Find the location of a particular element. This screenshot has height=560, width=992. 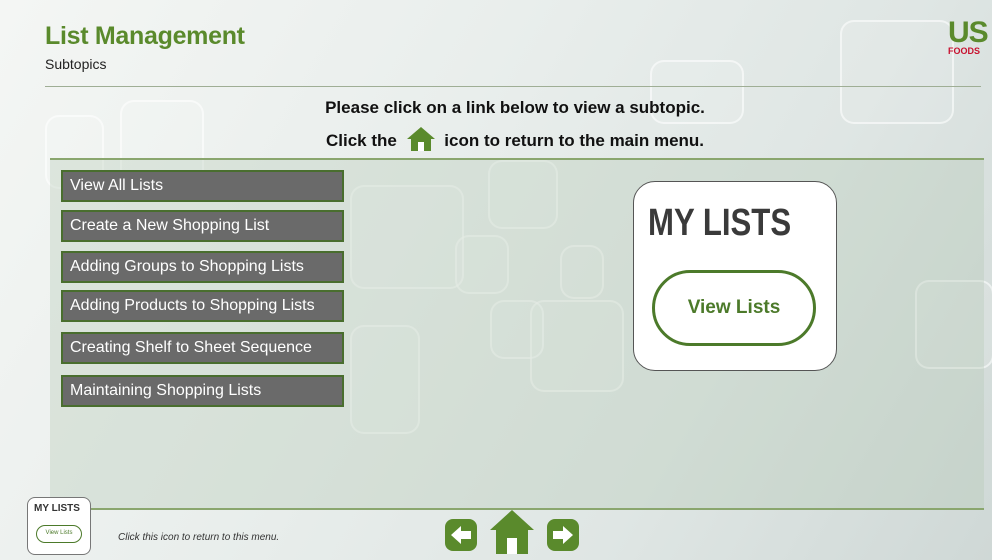

header-divider is located at coordinates (513, 86).